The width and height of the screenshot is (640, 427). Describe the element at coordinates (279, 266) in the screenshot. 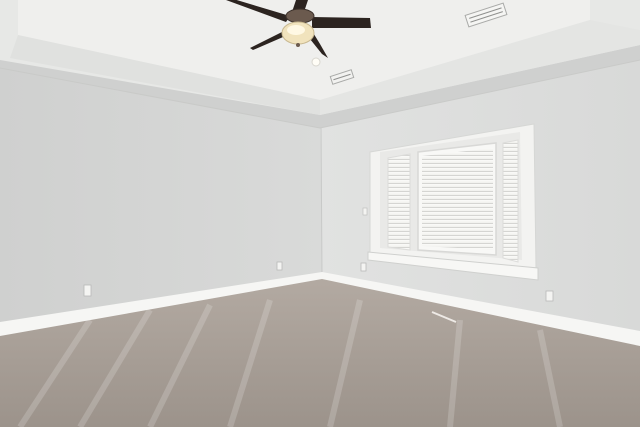

I see `outlet-center` at that location.